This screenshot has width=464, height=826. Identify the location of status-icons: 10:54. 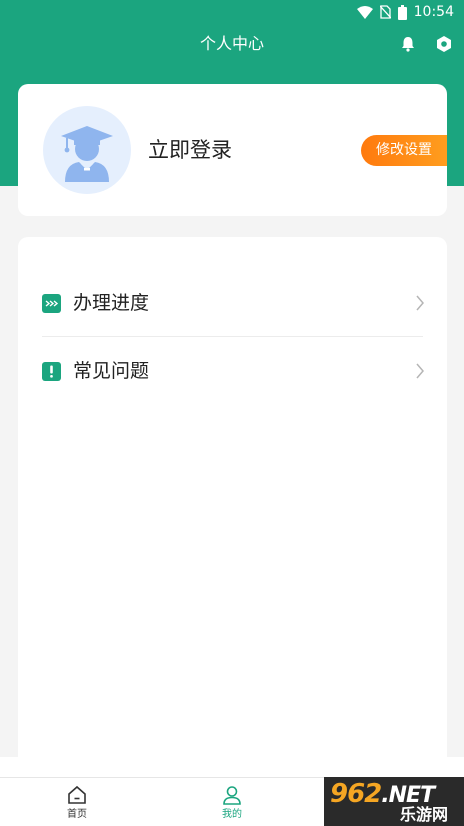
(405, 12).